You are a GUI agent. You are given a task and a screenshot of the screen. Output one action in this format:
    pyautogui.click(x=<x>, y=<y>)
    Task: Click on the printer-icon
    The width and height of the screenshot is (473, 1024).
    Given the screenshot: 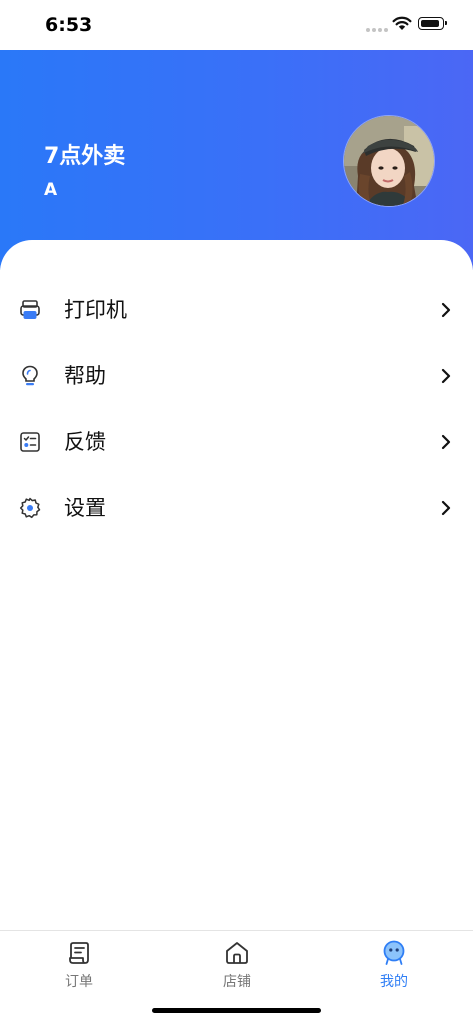 What is the action you would take?
    pyautogui.click(x=30, y=309)
    